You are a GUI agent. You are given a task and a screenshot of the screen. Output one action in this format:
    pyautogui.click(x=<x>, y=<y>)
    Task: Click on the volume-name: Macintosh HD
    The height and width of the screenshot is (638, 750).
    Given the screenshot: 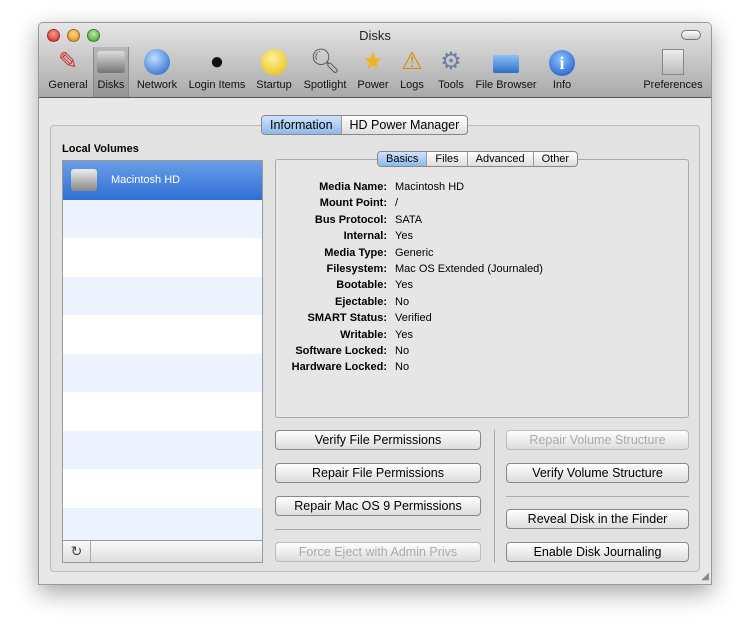 What is the action you would take?
    pyautogui.click(x=146, y=180)
    